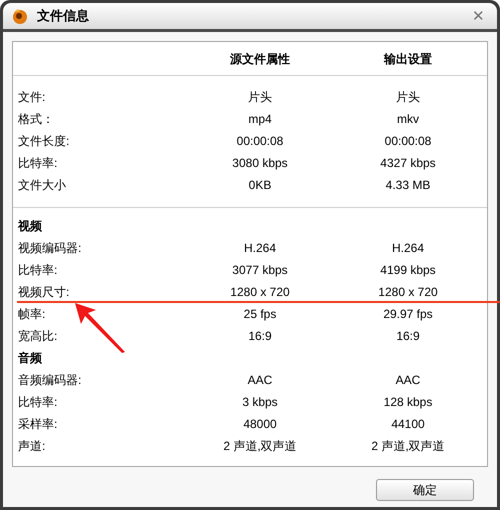 The height and width of the screenshot is (510, 500). What do you see at coordinates (32, 314) in the screenshot?
I see `row-label: 帧率:` at bounding box center [32, 314].